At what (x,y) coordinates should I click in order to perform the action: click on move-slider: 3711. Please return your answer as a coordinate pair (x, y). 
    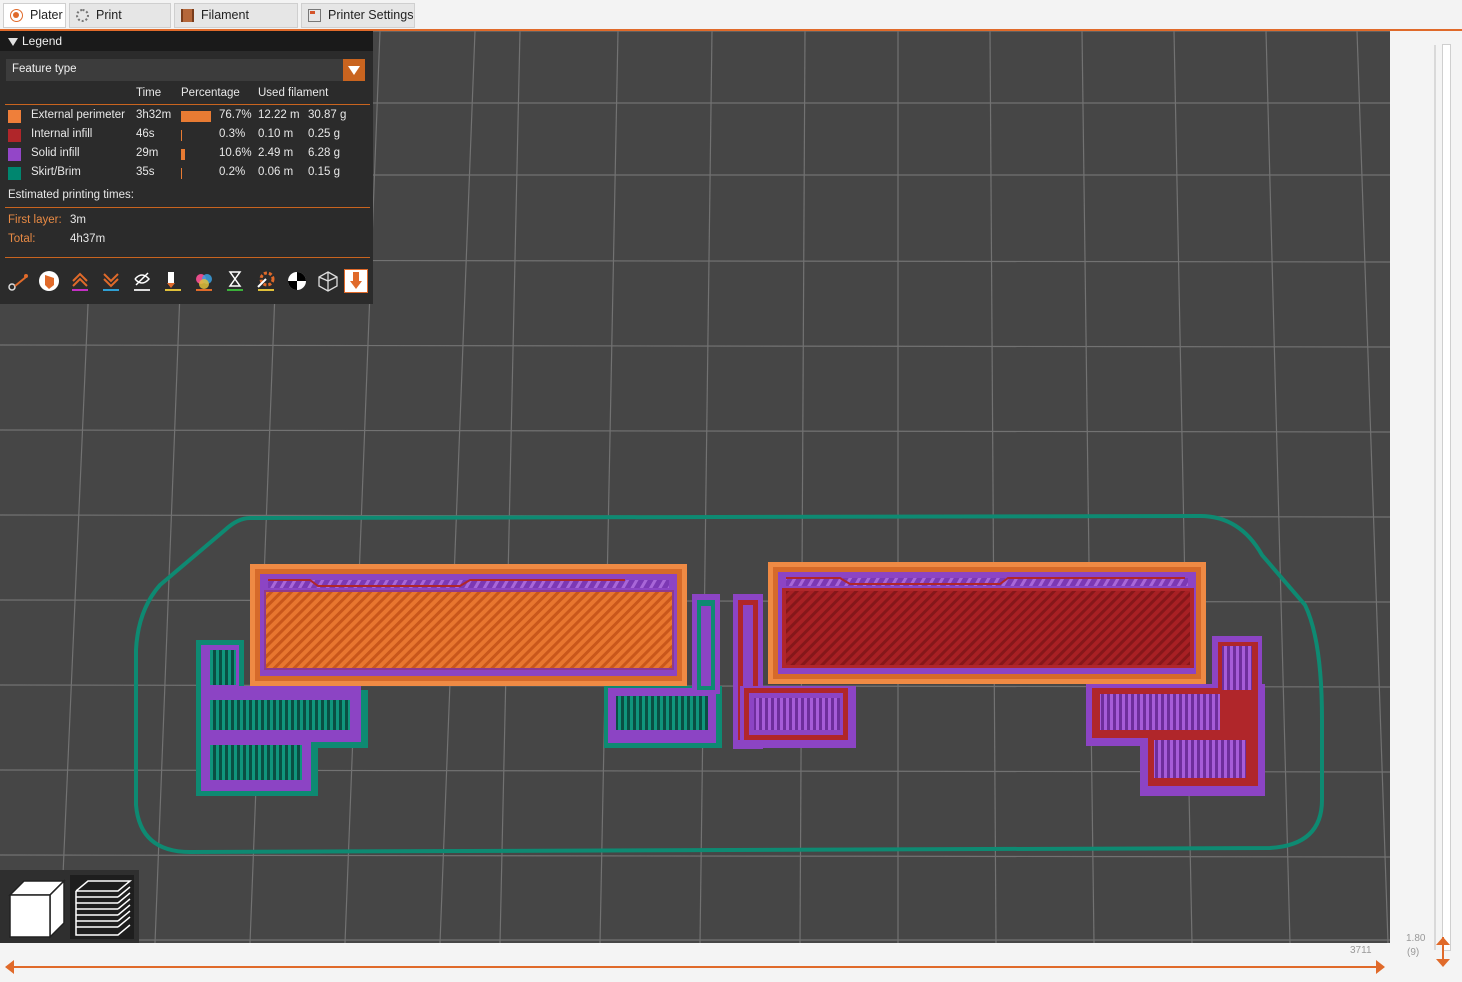
    Looking at the image, I should click on (695, 962).